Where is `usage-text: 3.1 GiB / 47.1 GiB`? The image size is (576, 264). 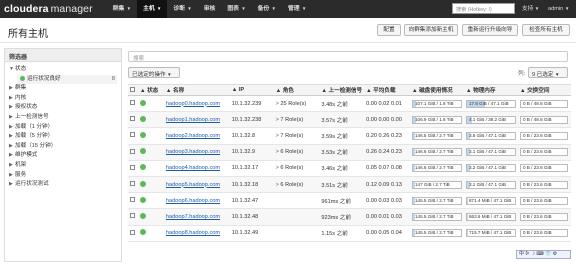 usage-text: 3.1 GiB / 47.1 GiB is located at coordinates (487, 184).